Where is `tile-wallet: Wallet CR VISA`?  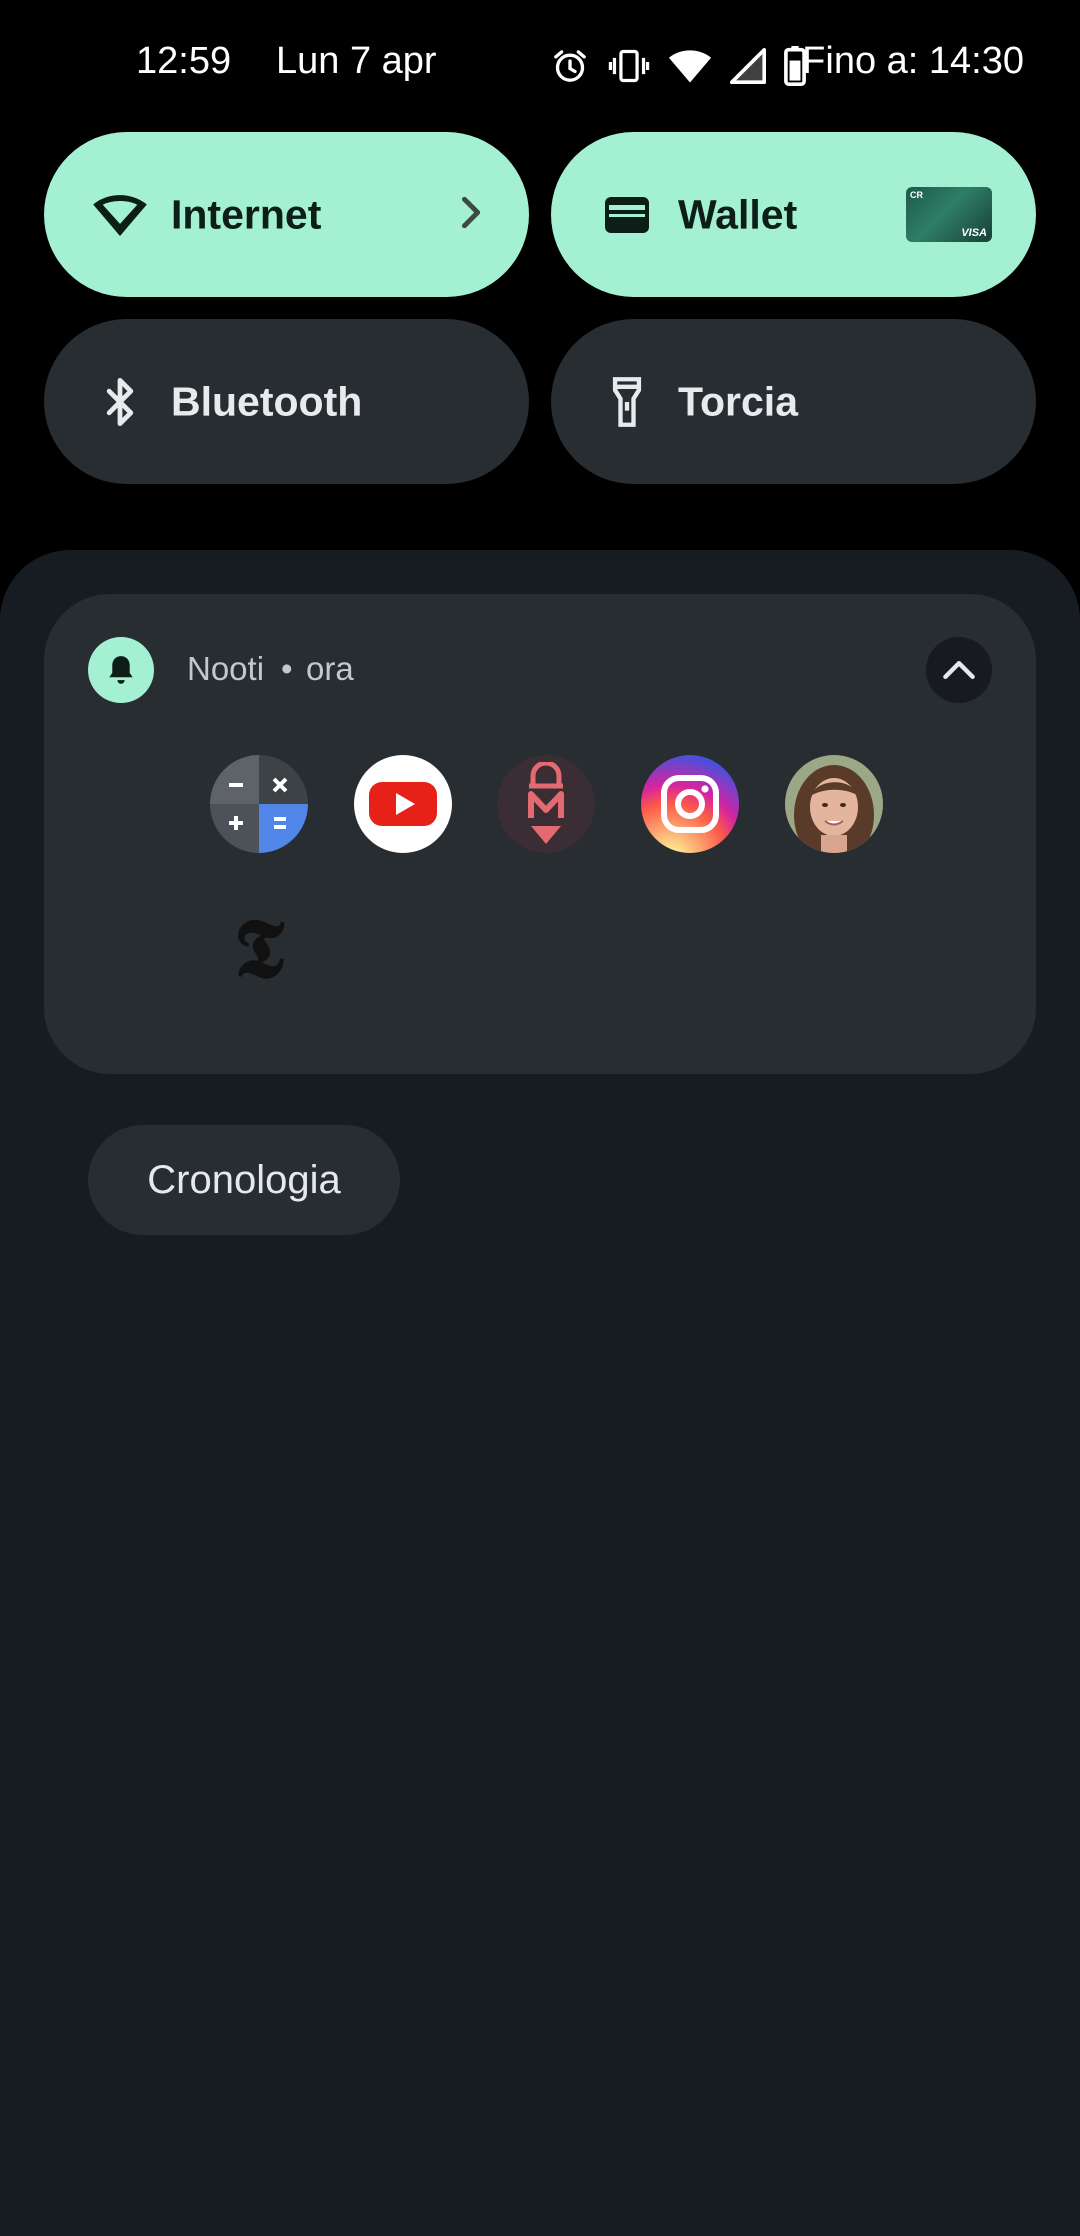 tile-wallet: Wallet CR VISA is located at coordinates (793, 214).